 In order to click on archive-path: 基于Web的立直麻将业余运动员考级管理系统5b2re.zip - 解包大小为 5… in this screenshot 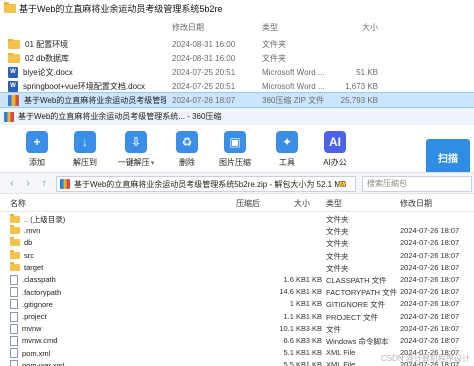, I will do `click(210, 184)`.